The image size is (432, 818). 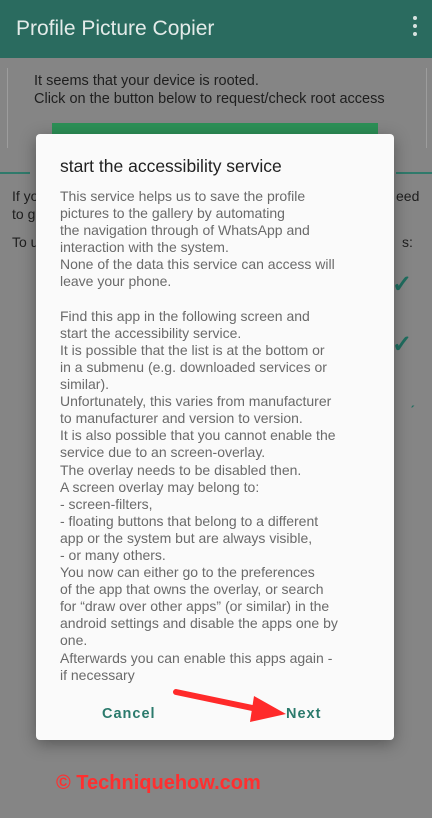 What do you see at coordinates (229, 705) in the screenshot?
I see `red-arrow-annotation-icon` at bounding box center [229, 705].